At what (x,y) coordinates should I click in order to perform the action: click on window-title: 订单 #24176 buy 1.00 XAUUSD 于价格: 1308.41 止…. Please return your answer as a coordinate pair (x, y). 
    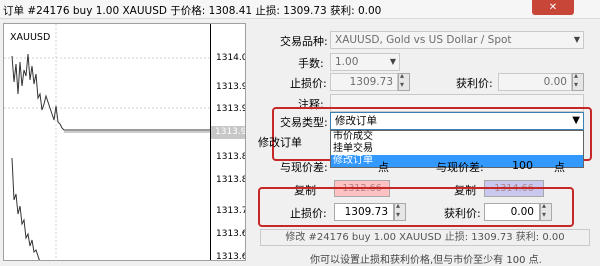
    Looking at the image, I should click on (192, 11).